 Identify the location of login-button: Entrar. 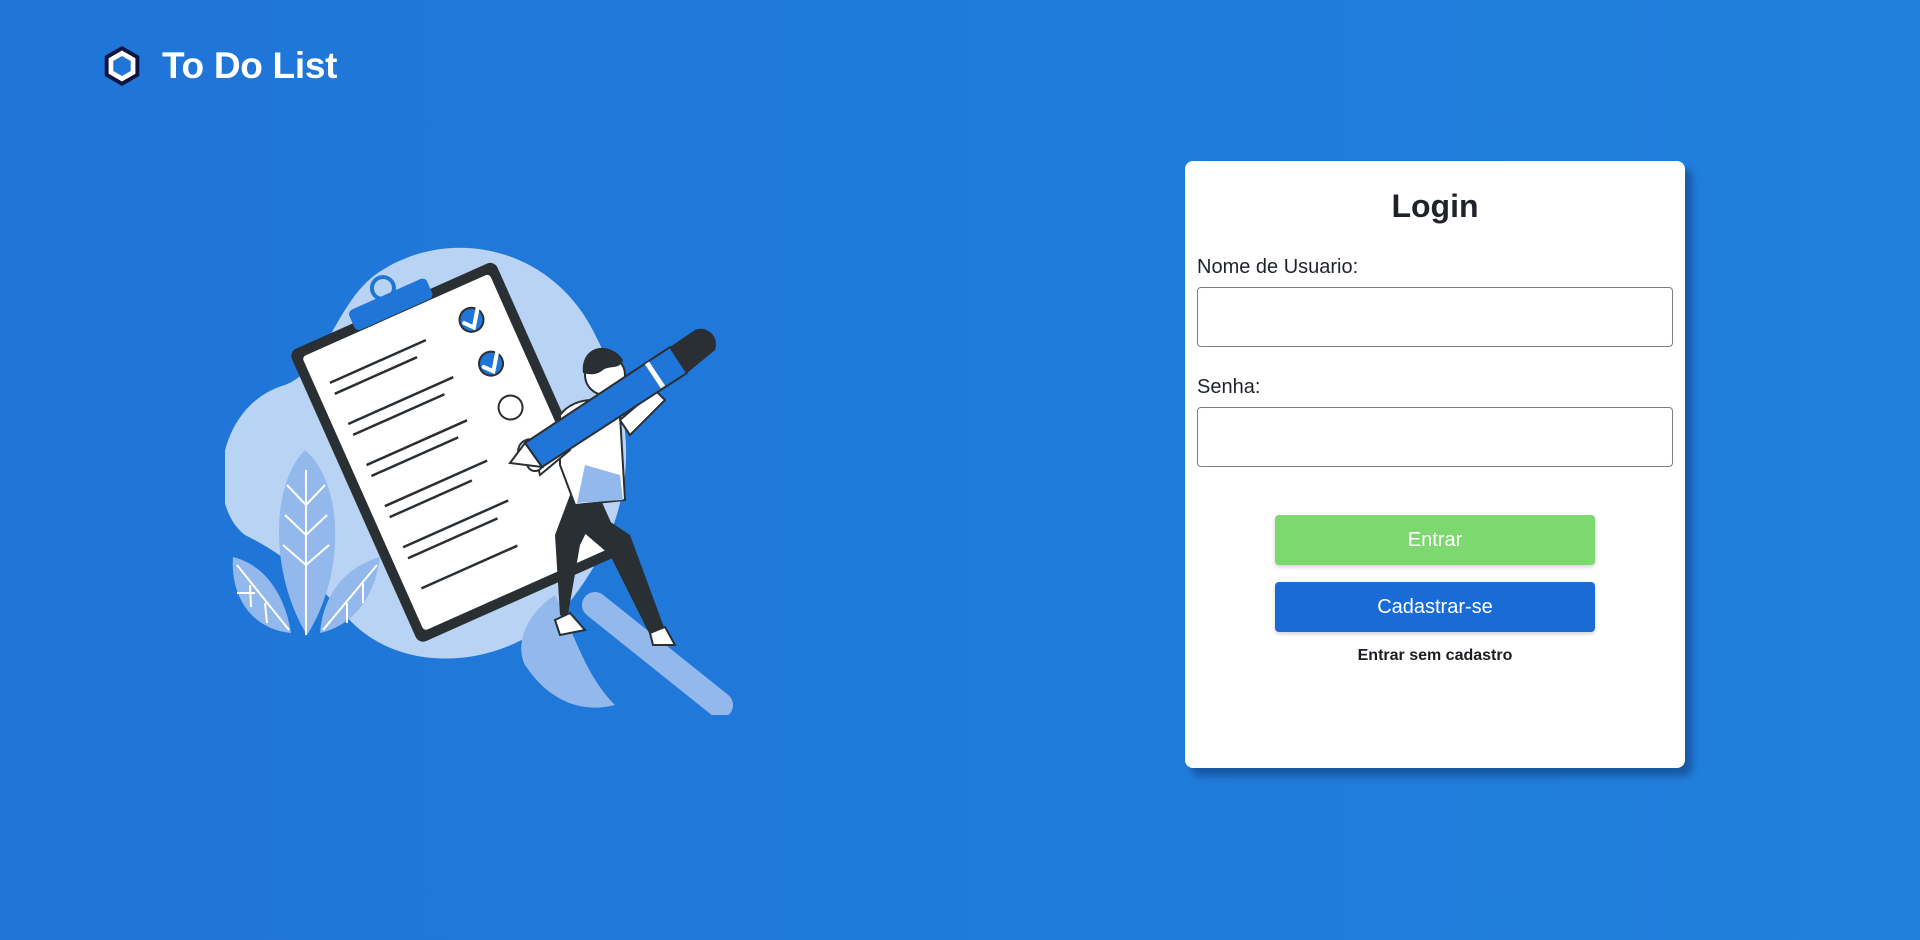
(1435, 540).